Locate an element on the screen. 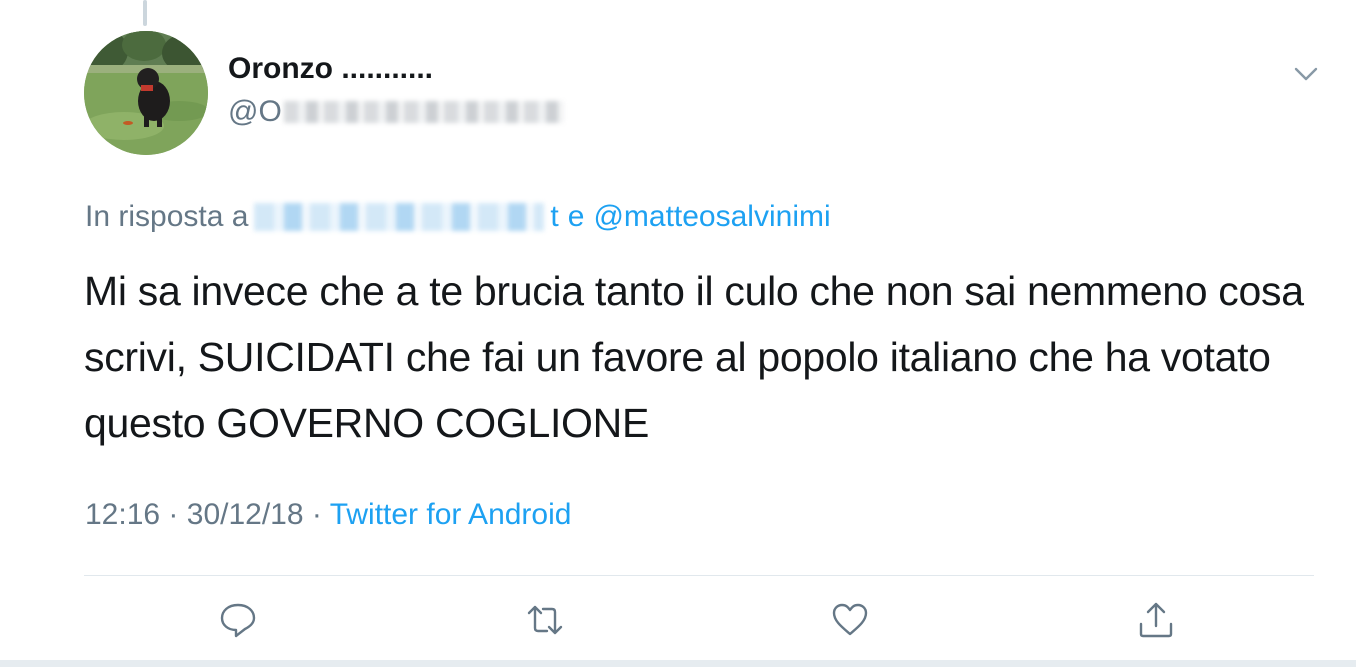  reply-redacted-suffix: t is located at coordinates (554, 217).